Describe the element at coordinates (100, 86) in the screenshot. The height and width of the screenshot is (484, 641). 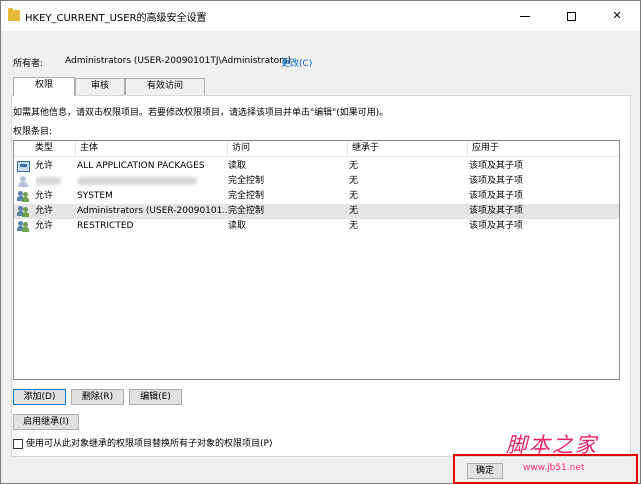
I see `tab-auditing: 审核` at that location.